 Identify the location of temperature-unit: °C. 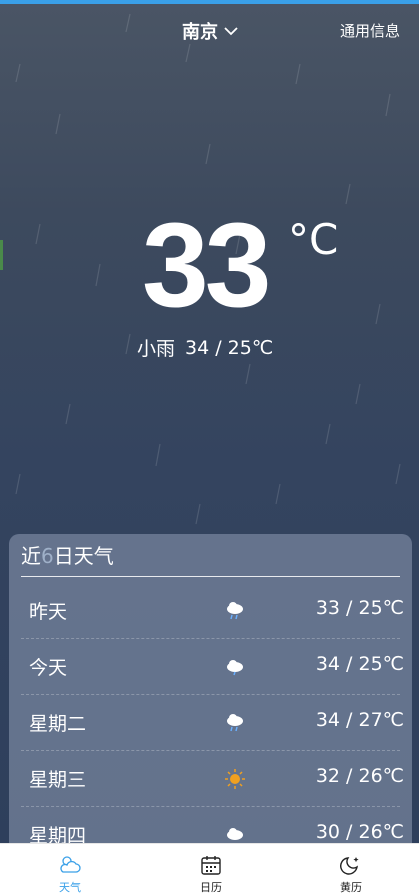
(313, 239).